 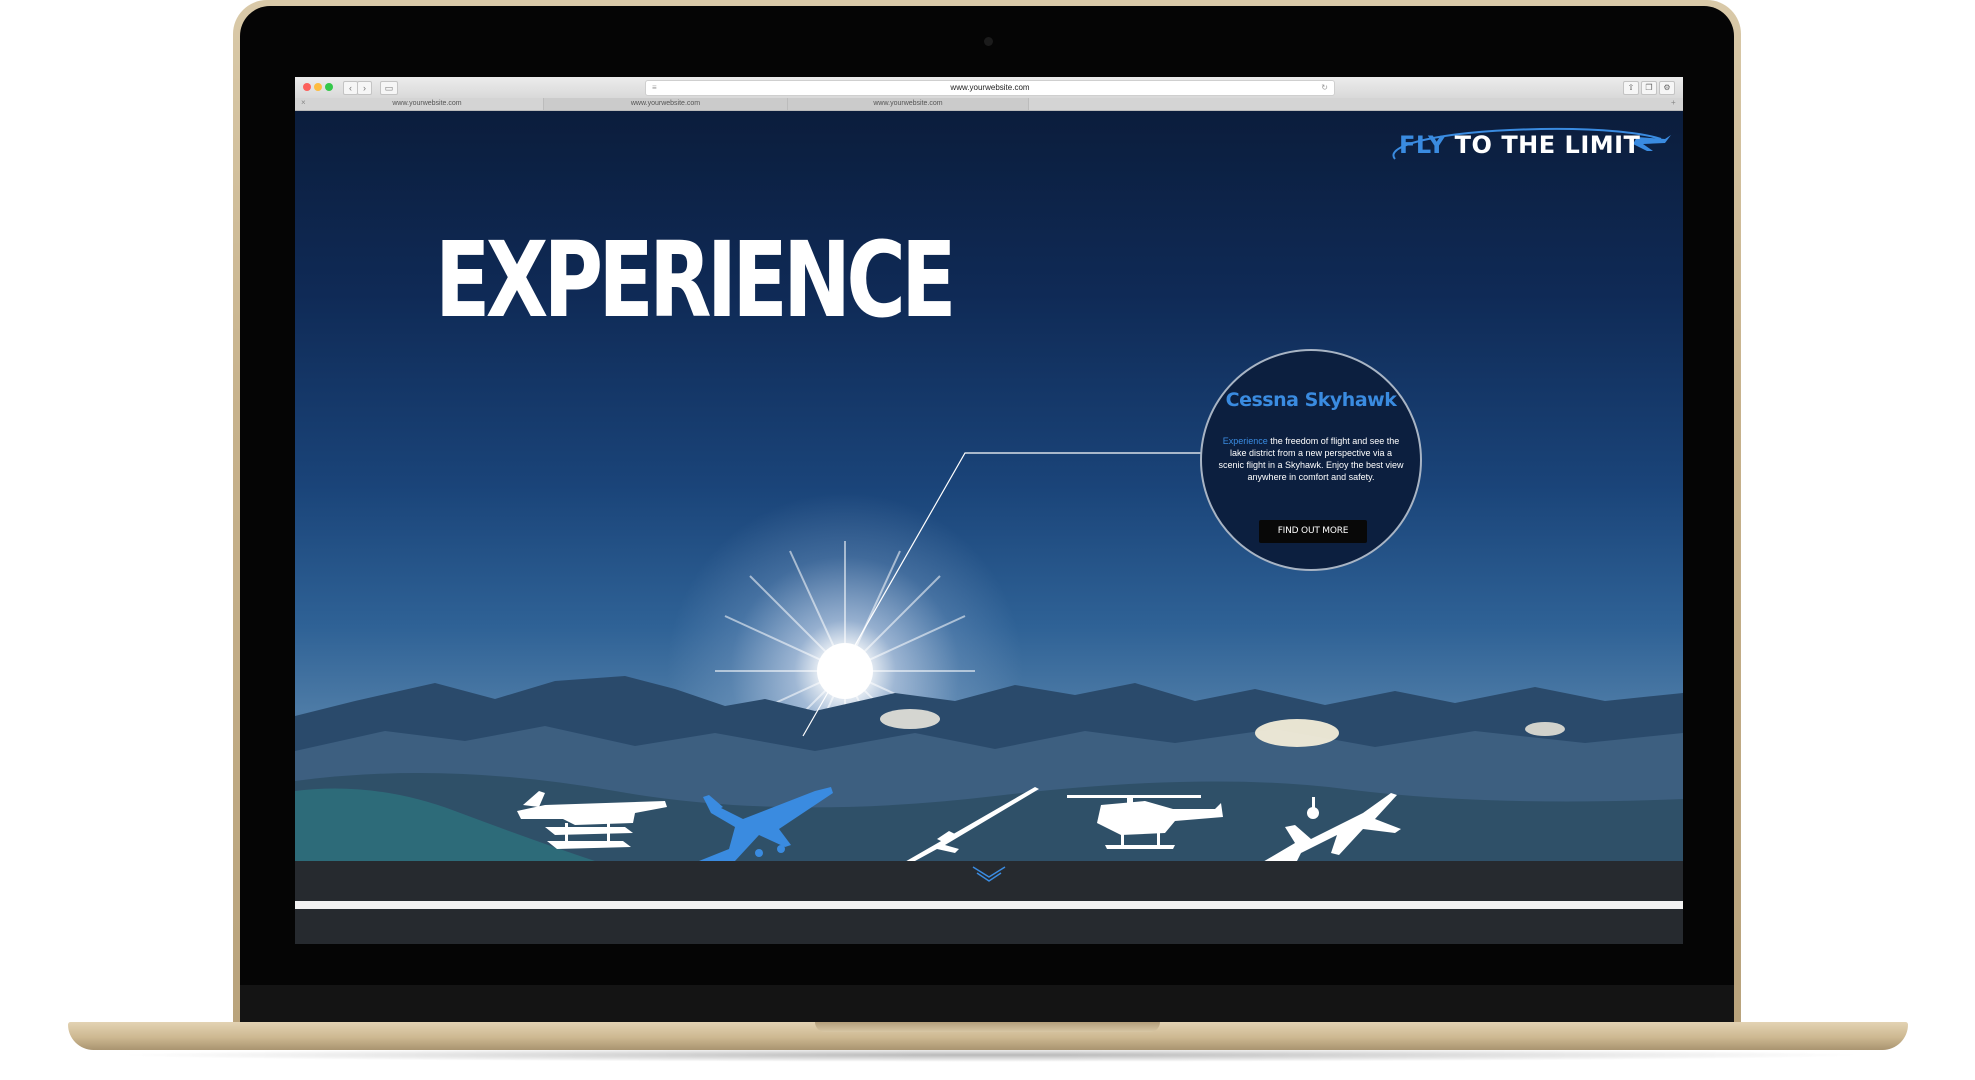 I want to click on jet-plane-icon, so click(x=1335, y=828).